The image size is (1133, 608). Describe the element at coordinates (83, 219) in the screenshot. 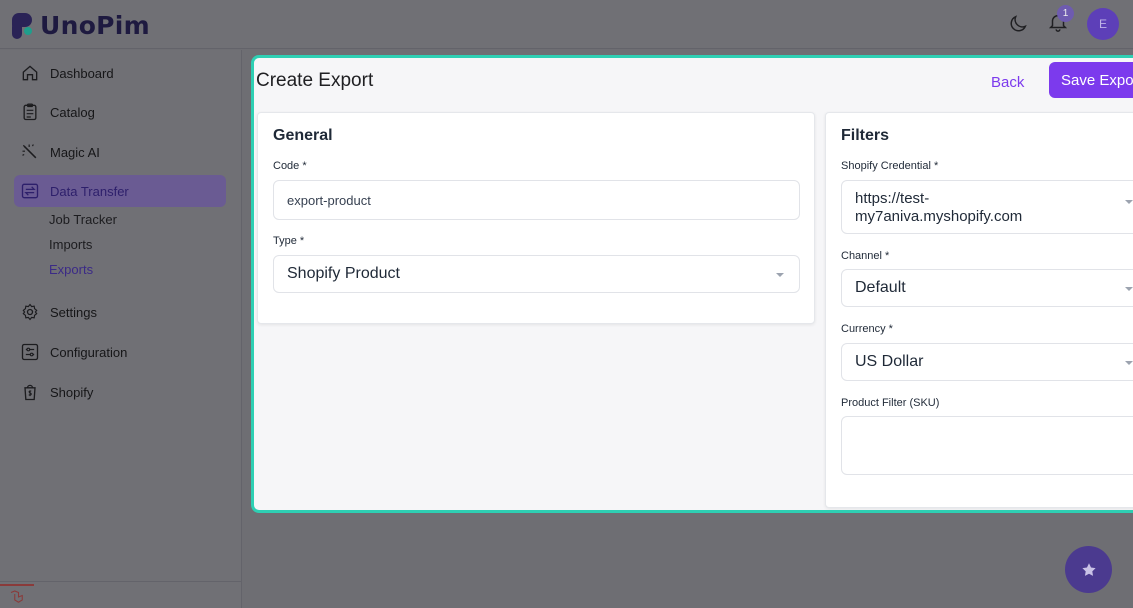

I see `sidebar-subitem-job-tracker: Job Tracker` at that location.